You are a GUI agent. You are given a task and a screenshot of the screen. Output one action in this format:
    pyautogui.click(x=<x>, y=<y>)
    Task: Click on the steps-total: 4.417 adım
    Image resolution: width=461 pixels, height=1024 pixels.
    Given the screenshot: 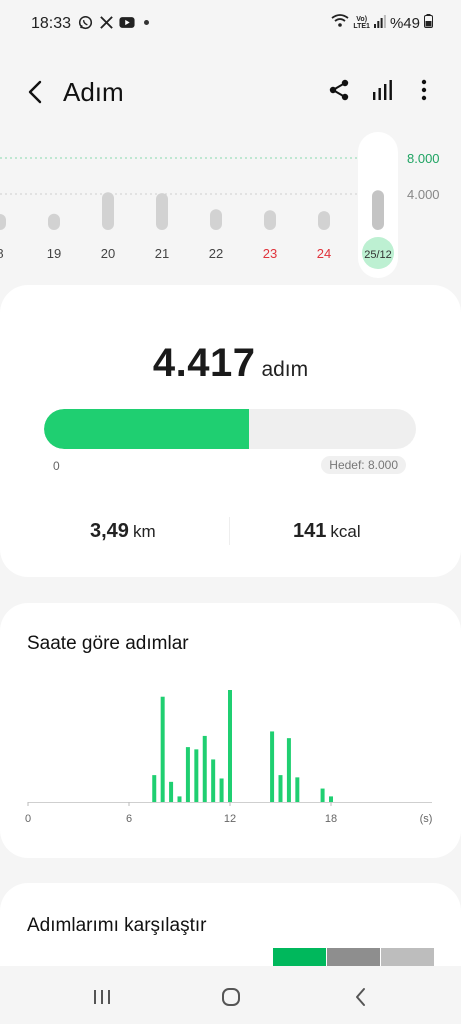 What is the action you would take?
    pyautogui.click(x=230, y=363)
    